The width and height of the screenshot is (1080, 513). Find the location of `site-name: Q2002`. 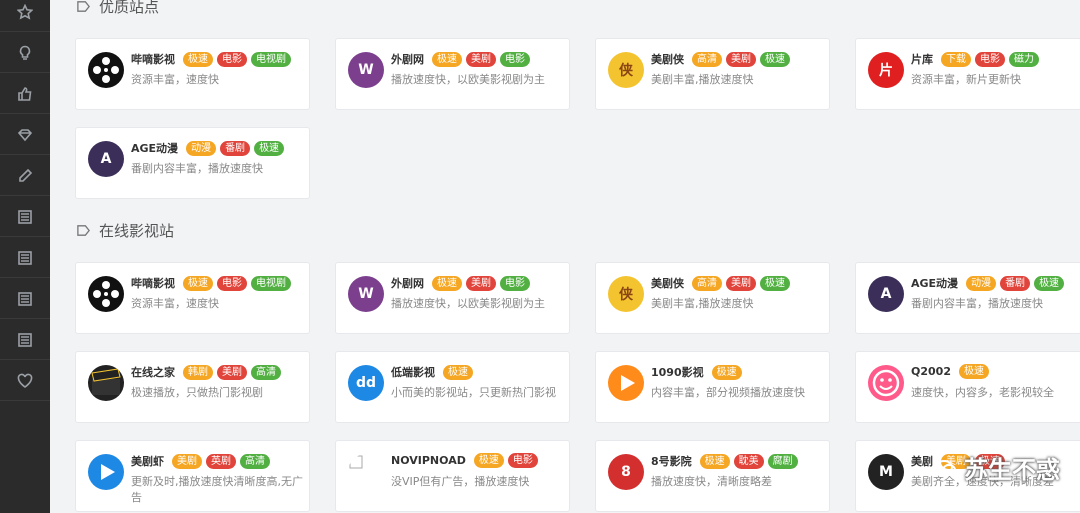

site-name: Q2002 is located at coordinates (931, 371).